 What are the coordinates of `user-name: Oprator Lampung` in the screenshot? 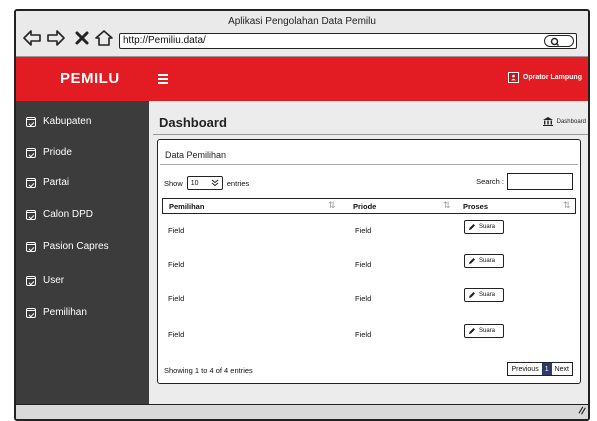 It's located at (552, 77).